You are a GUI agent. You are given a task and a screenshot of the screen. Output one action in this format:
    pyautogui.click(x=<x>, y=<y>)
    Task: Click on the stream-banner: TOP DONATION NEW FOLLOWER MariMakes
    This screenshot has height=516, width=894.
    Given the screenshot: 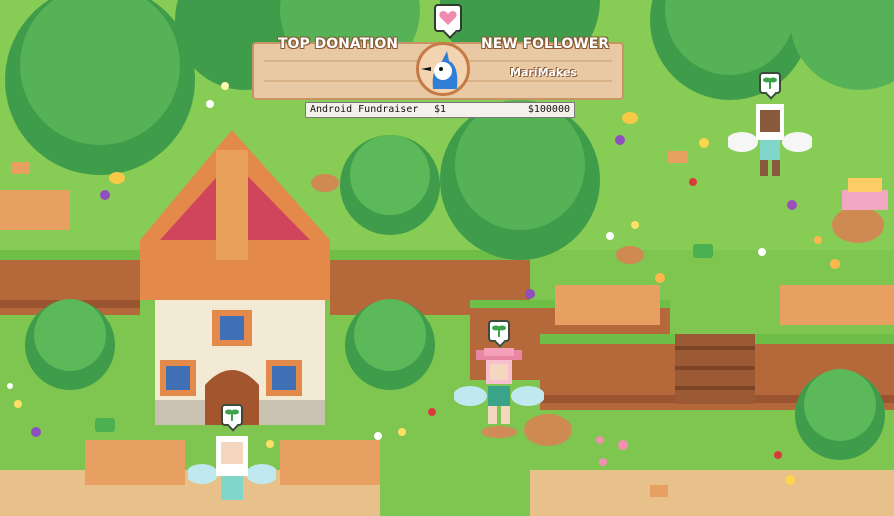 What is the action you would take?
    pyautogui.click(x=438, y=69)
    